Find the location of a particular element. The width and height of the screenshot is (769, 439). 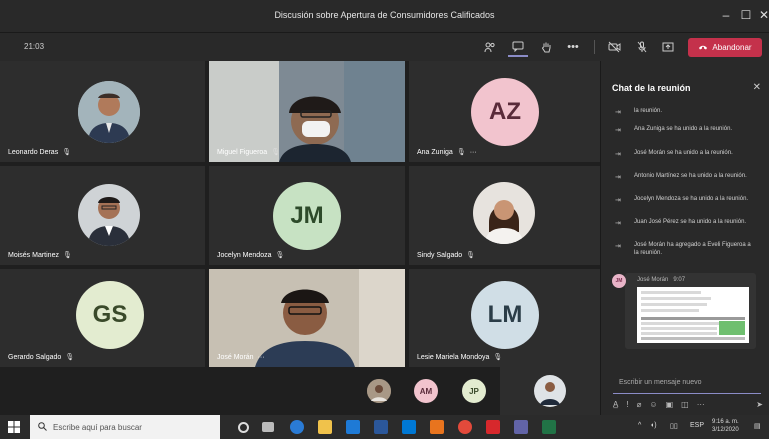

participant-tile: AZ Ana Zuniga 🎙 ··· is located at coordinates (504, 111).